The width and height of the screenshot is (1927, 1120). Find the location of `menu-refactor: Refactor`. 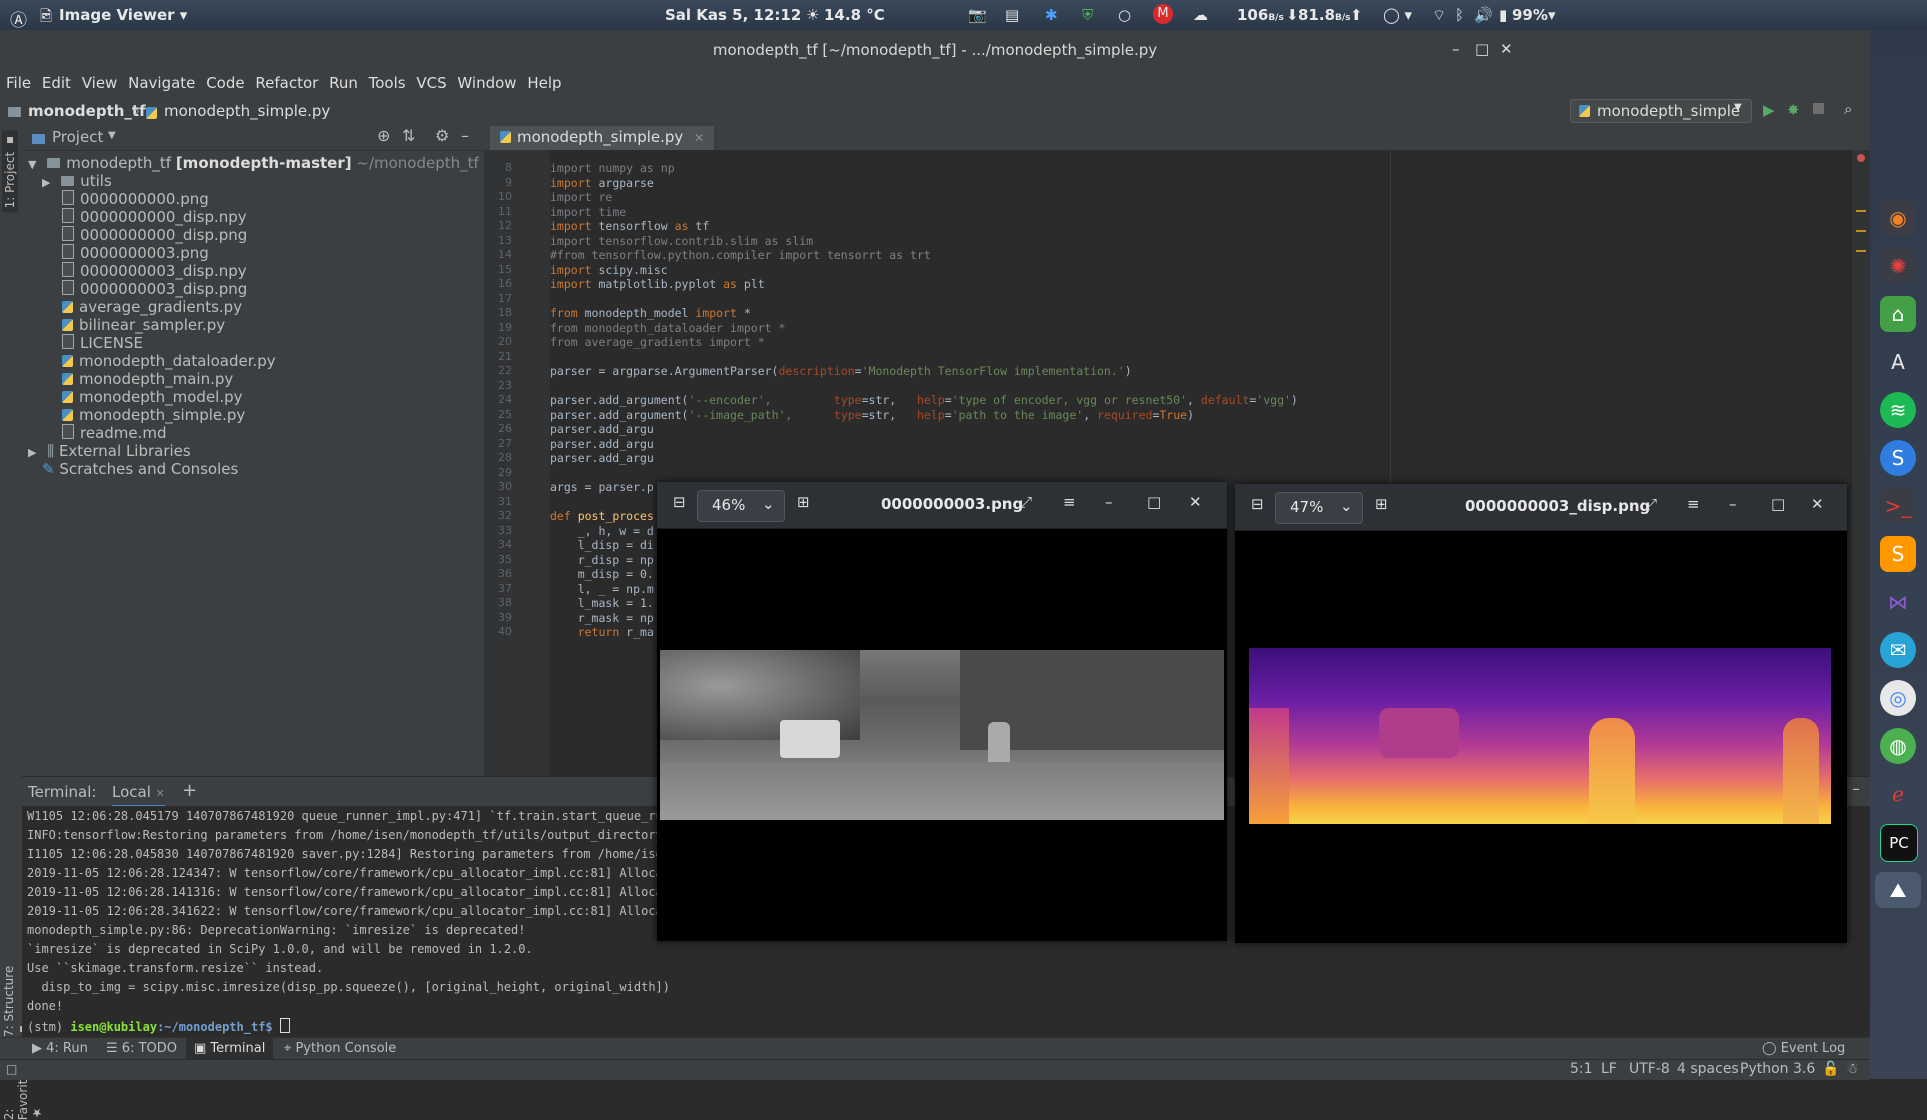

menu-refactor: Refactor is located at coordinates (283, 81).